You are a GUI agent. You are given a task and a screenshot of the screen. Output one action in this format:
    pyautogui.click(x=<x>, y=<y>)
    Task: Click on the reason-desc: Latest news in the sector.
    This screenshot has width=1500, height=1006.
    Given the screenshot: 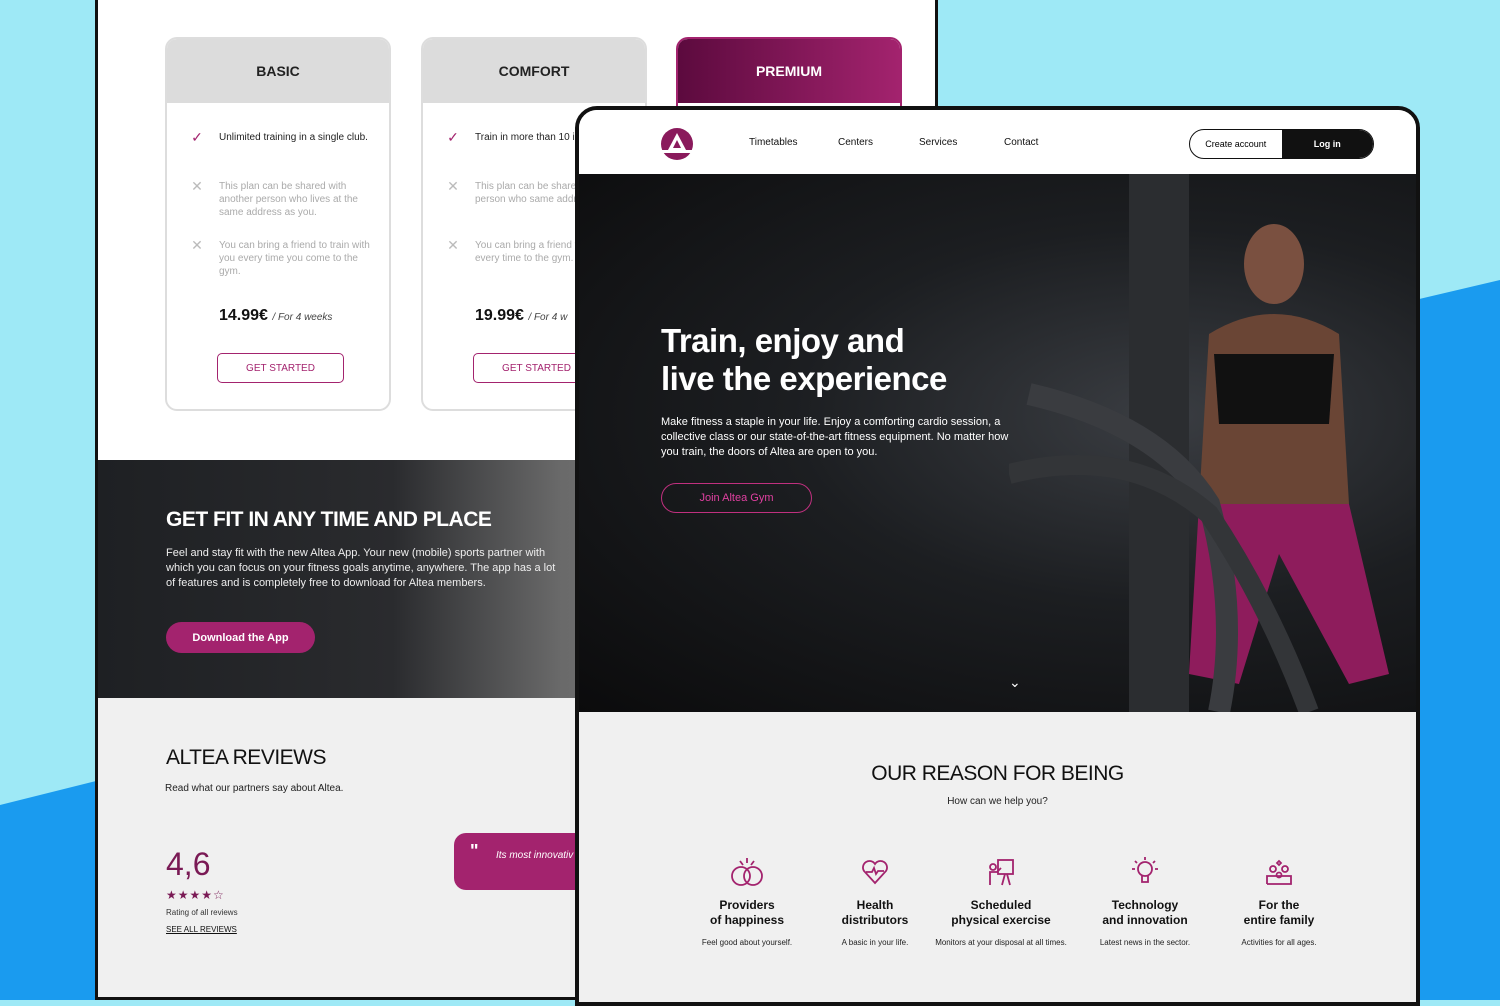 What is the action you would take?
    pyautogui.click(x=1145, y=942)
    